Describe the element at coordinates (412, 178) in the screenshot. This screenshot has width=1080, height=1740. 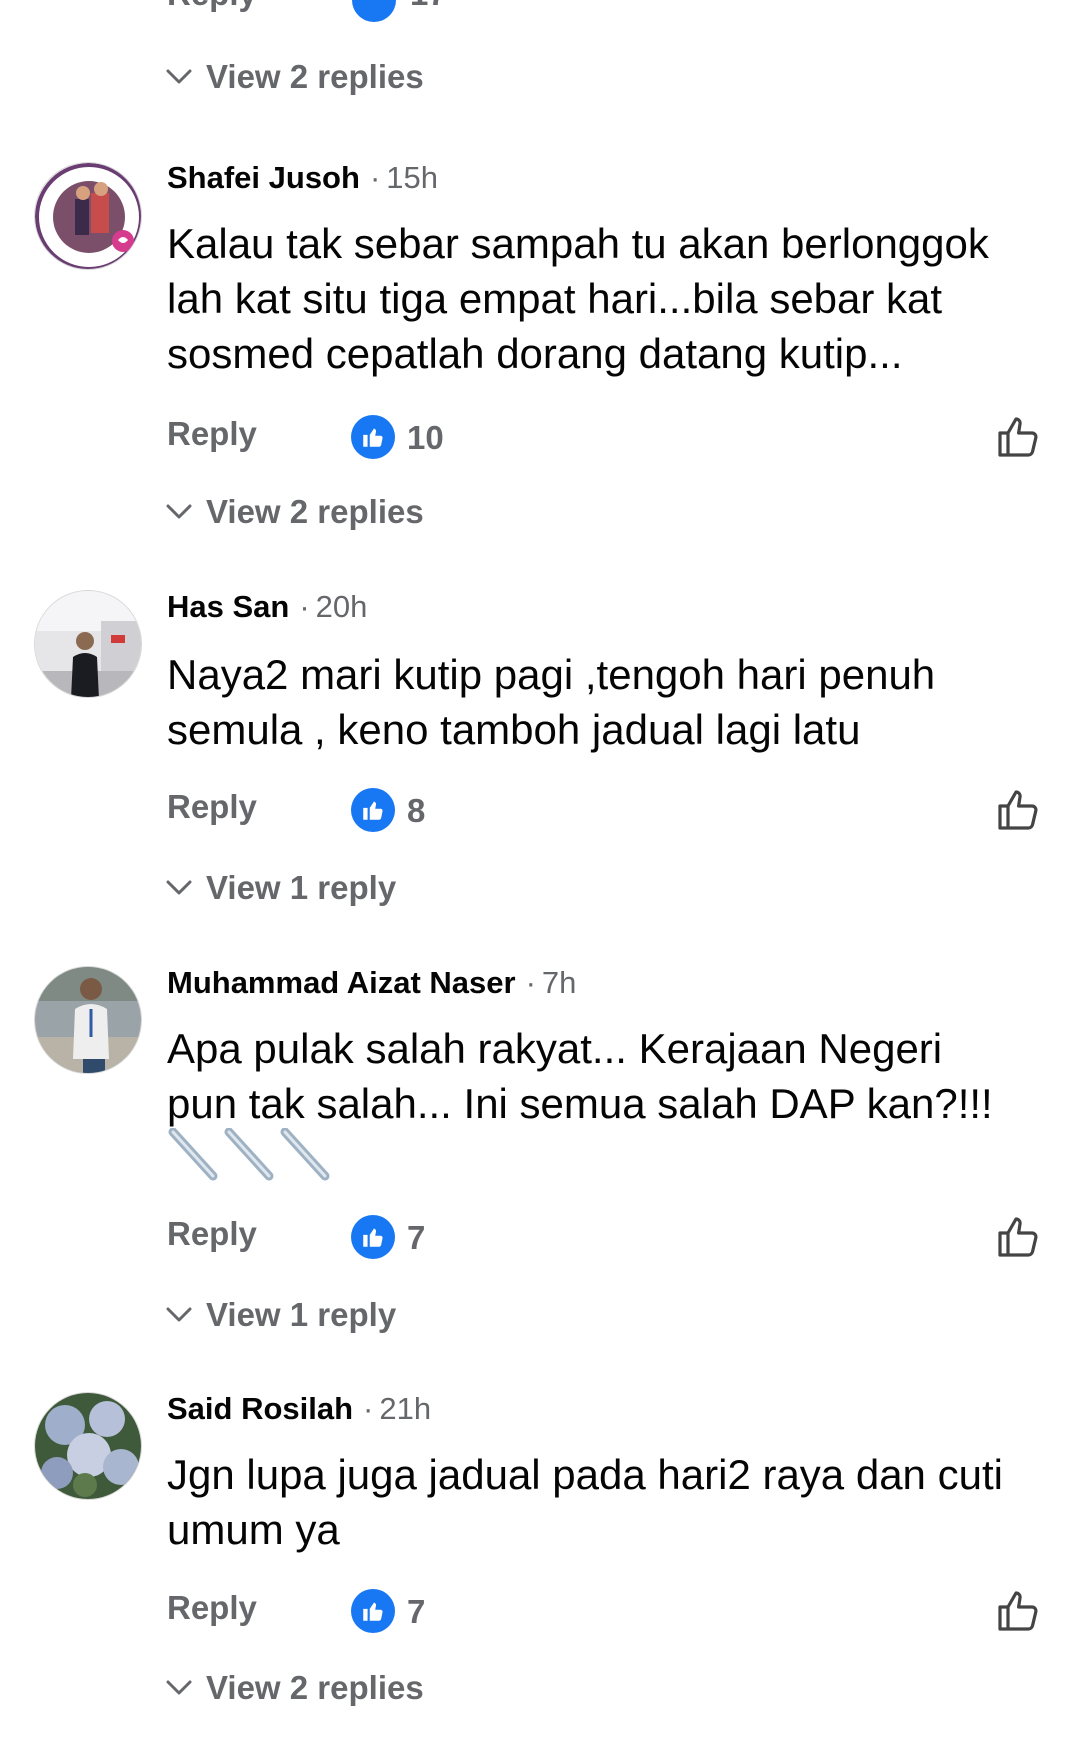
I see `comment-time: 15h` at that location.